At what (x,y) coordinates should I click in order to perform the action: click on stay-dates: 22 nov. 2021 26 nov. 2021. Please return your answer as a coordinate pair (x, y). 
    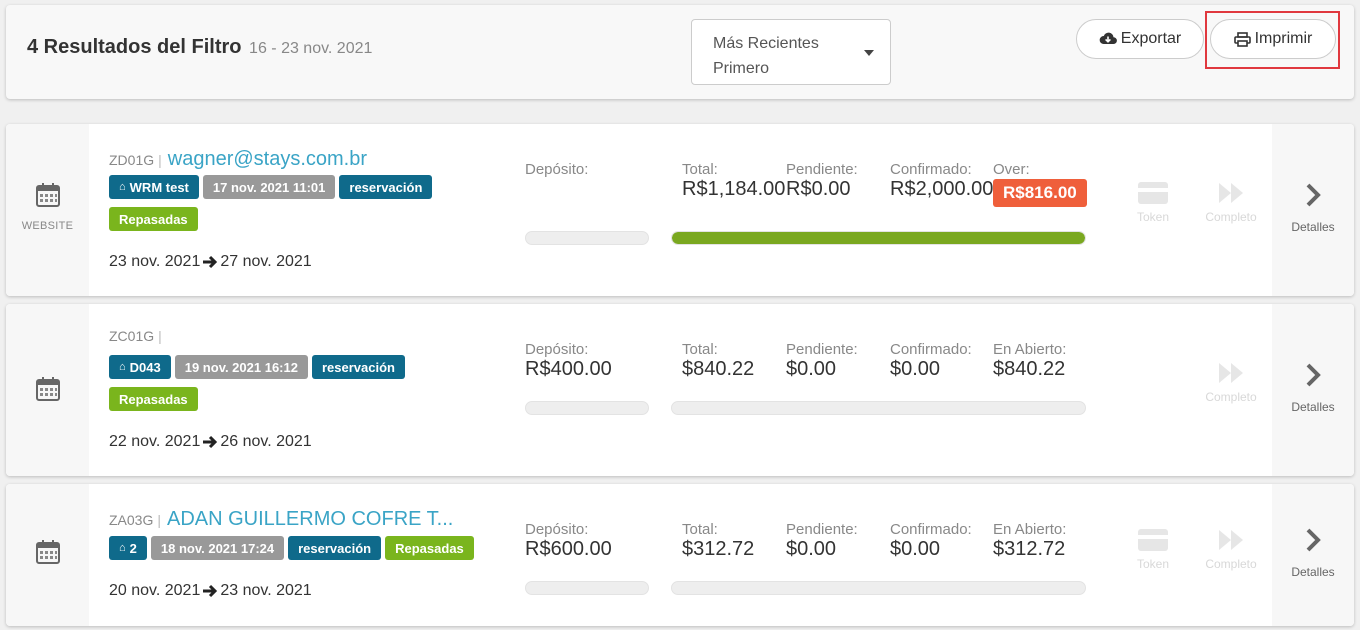
    Looking at the image, I should click on (210, 442).